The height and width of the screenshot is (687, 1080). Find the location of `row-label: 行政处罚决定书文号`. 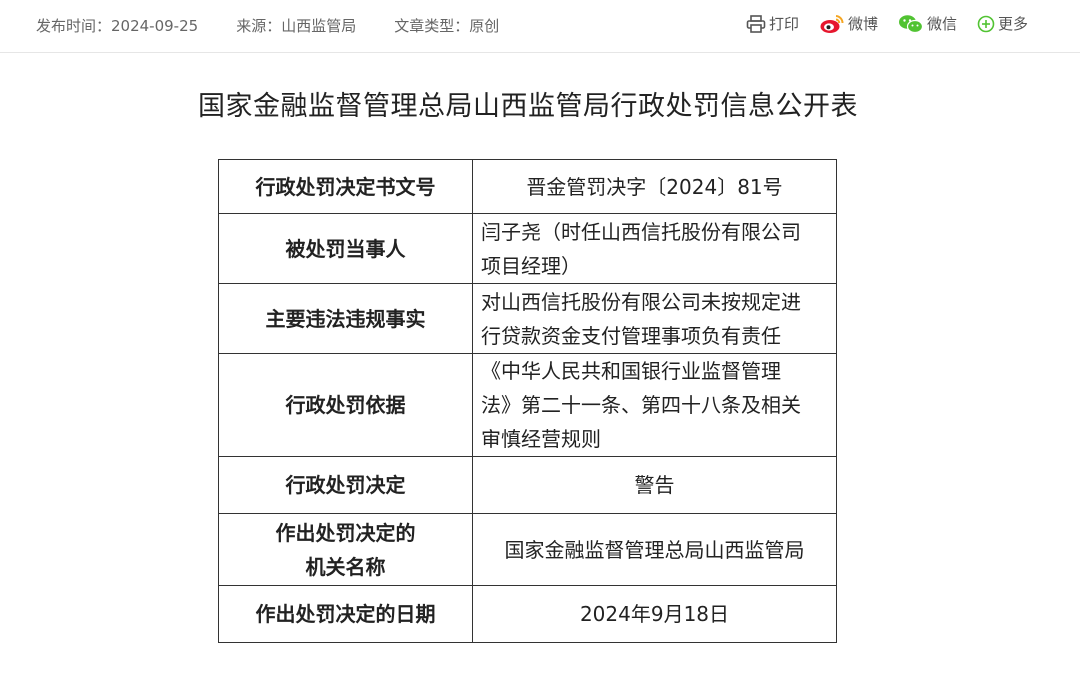

row-label: 行政处罚决定书文号 is located at coordinates (345, 186).